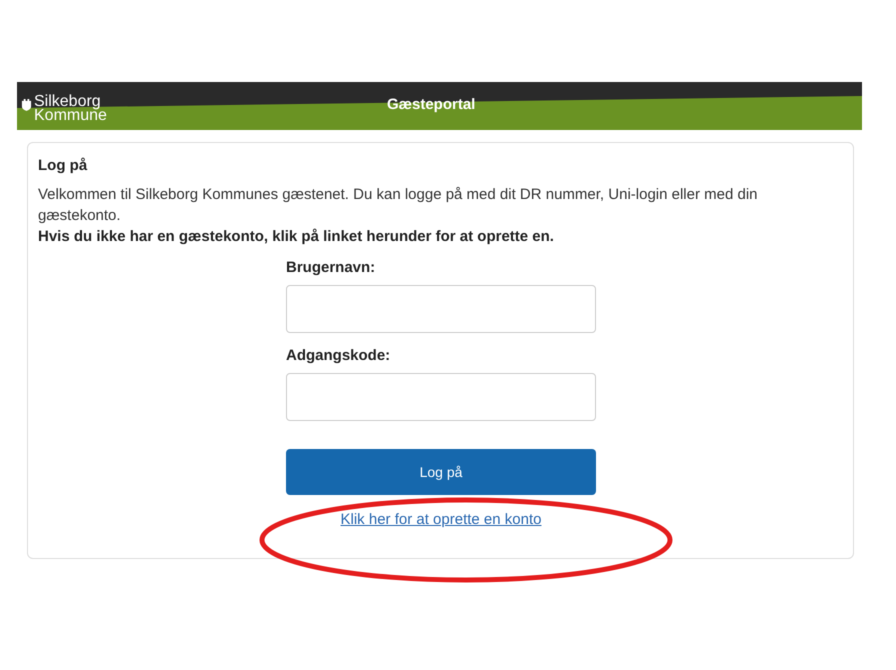 The width and height of the screenshot is (896, 670). I want to click on login-button: Log på, so click(441, 472).